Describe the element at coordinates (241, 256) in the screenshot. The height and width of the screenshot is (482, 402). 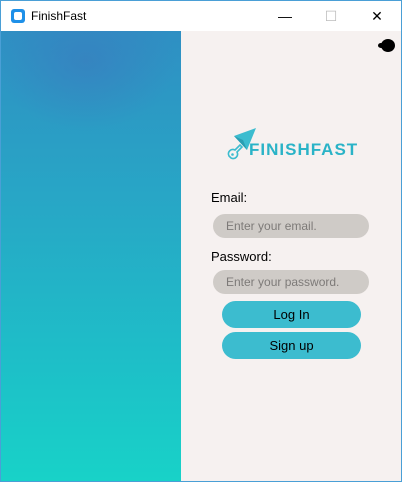
I see `password-label: Password:` at that location.